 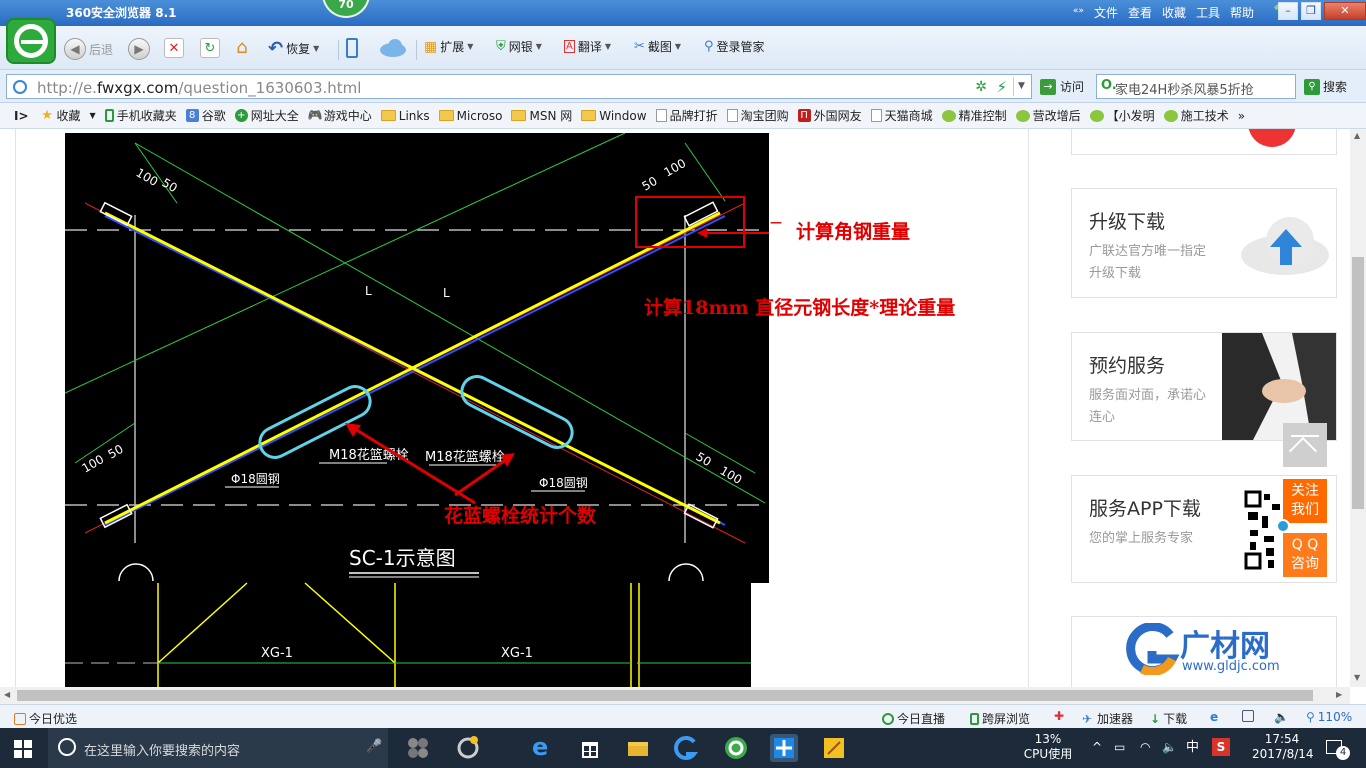 What do you see at coordinates (542, 748) in the screenshot?
I see `edge-browser-icon: e` at bounding box center [542, 748].